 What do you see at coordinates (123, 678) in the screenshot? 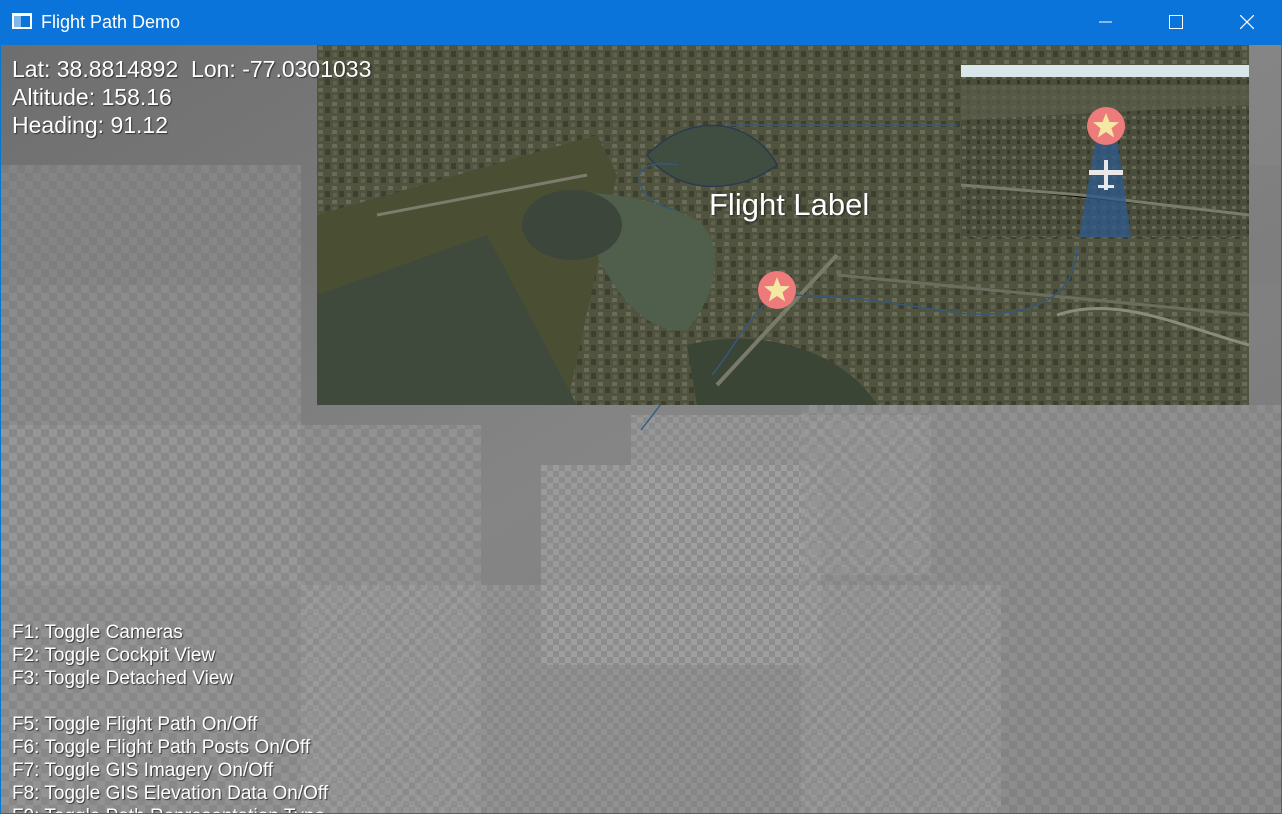
I see `shortcut-f3: F3: Toggle Detached View` at bounding box center [123, 678].